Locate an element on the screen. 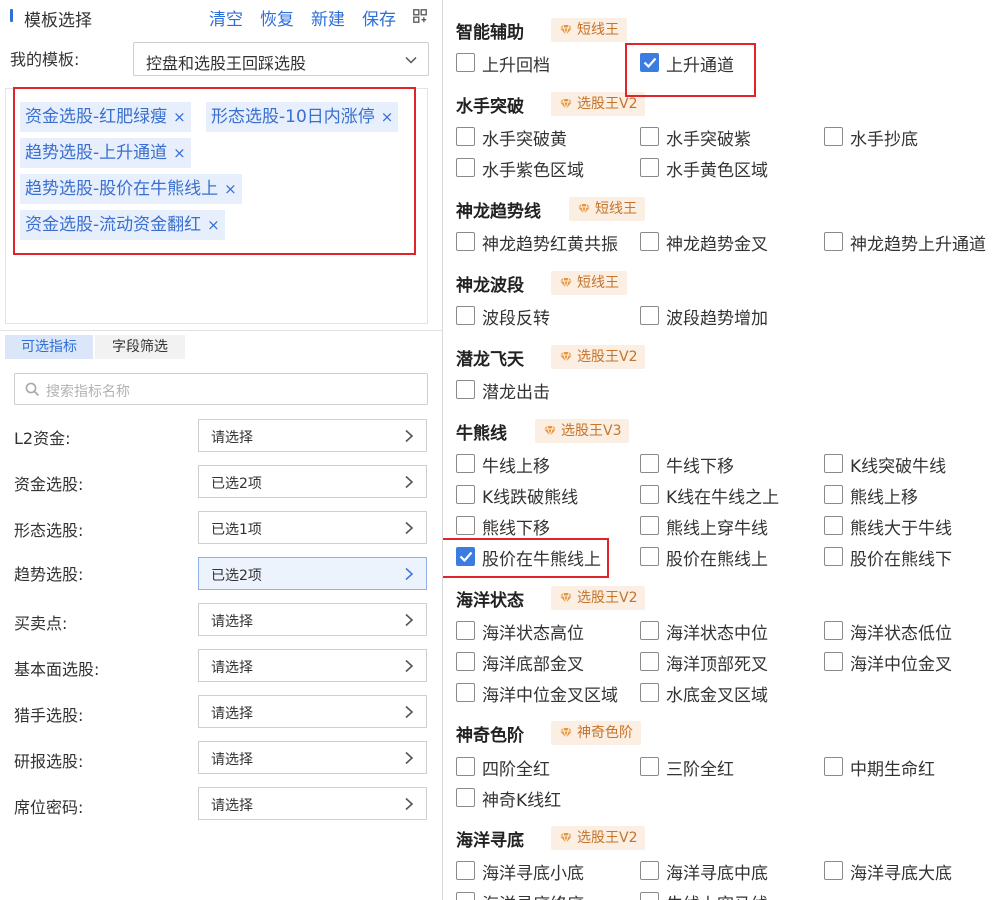  checkbox-label: 海洋寻底中底 is located at coordinates (717, 874).